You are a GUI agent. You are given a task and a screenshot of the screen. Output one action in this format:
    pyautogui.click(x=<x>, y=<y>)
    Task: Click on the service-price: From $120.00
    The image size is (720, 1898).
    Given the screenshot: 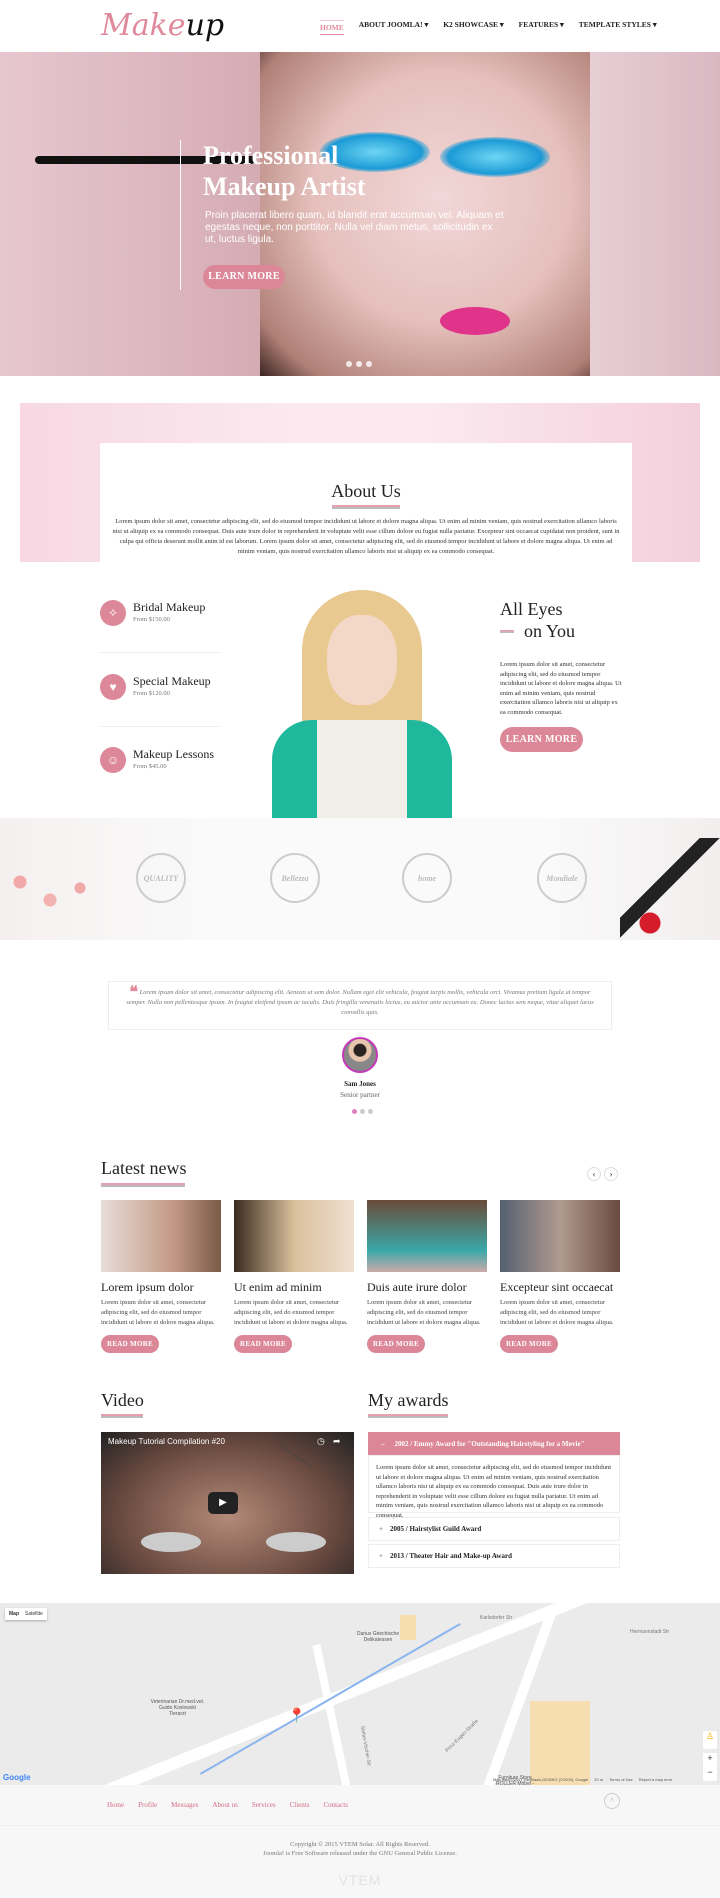 What is the action you would take?
    pyautogui.click(x=151, y=693)
    